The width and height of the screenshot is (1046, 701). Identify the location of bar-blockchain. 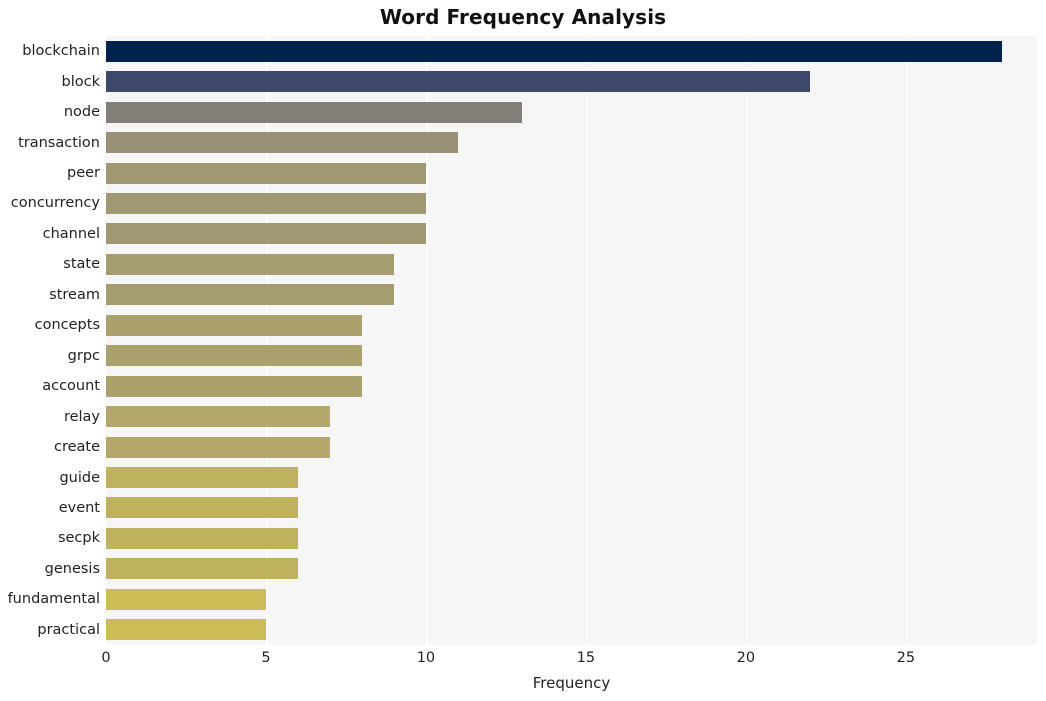
(554, 51).